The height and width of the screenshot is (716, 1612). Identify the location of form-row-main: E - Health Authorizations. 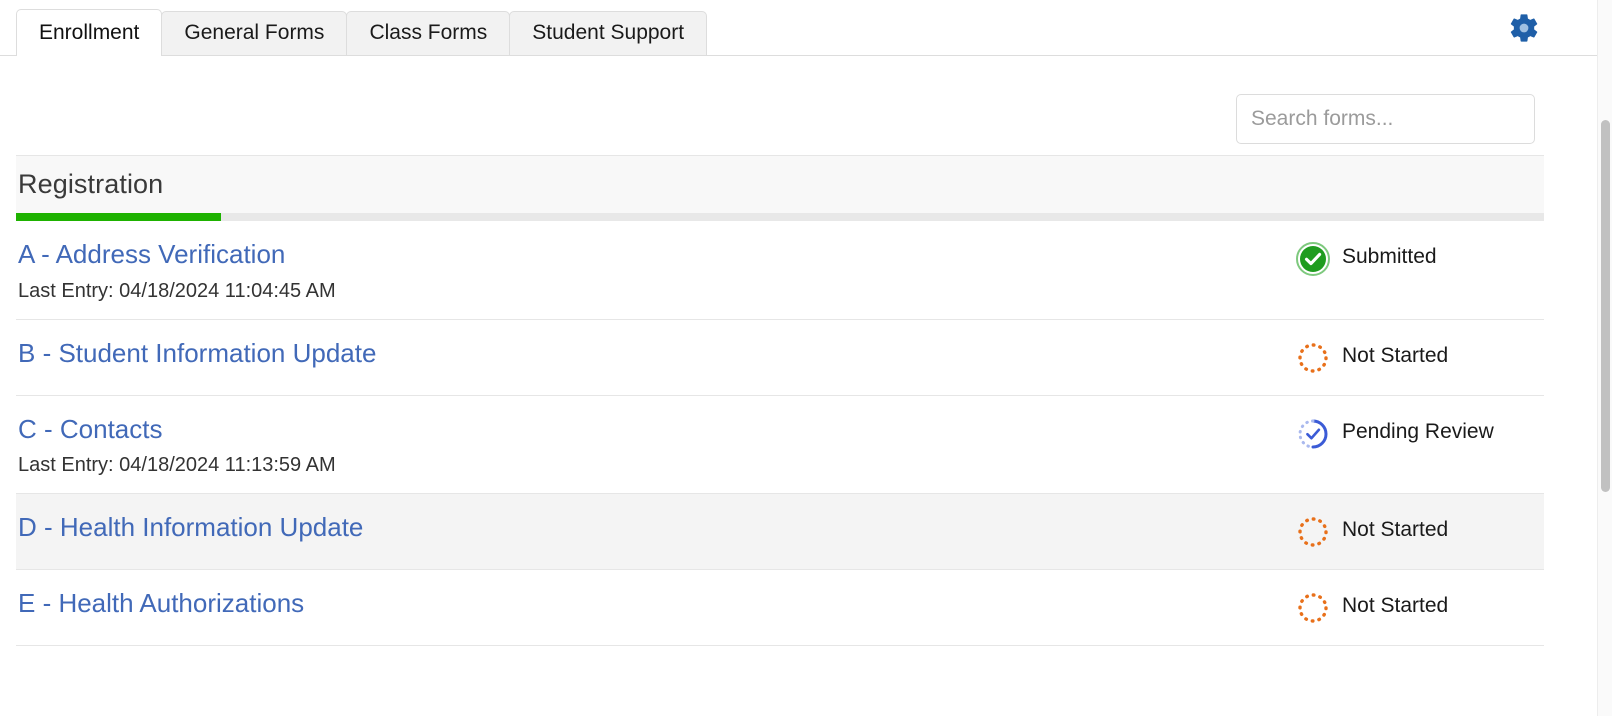
(656, 603).